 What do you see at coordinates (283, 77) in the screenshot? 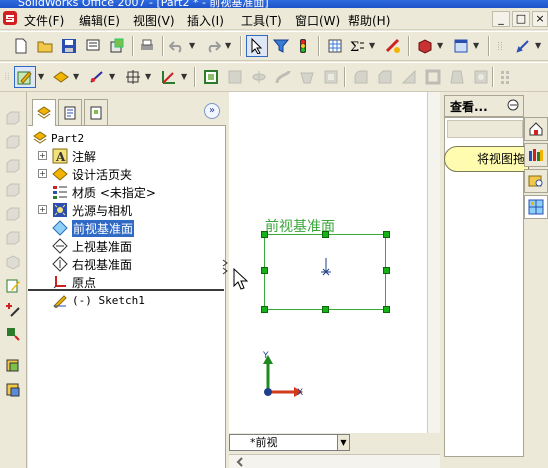
I see `swept-boss-icon` at bounding box center [283, 77].